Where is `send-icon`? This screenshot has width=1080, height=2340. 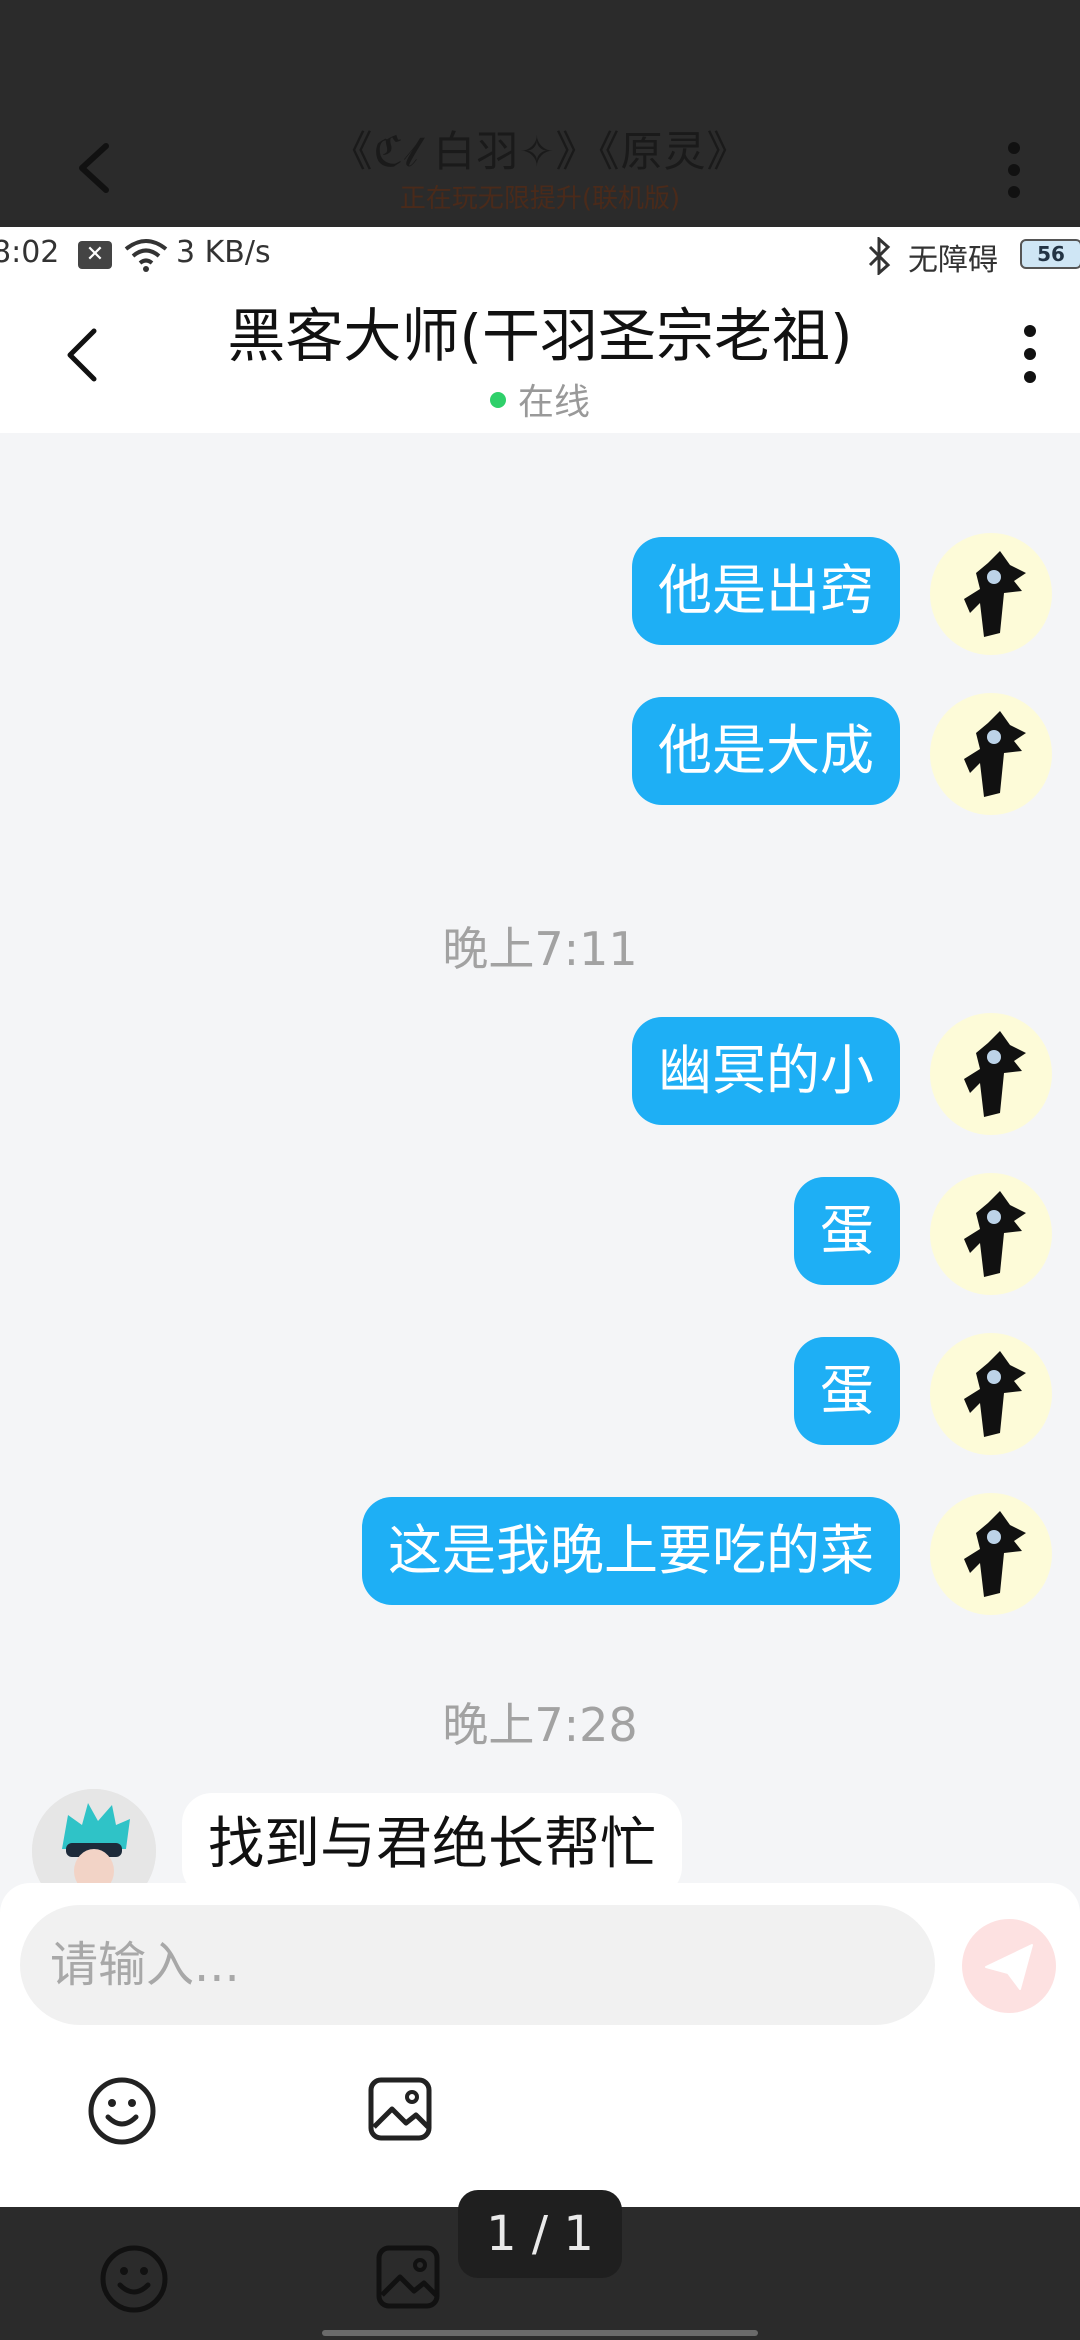
send-icon is located at coordinates (1009, 1967).